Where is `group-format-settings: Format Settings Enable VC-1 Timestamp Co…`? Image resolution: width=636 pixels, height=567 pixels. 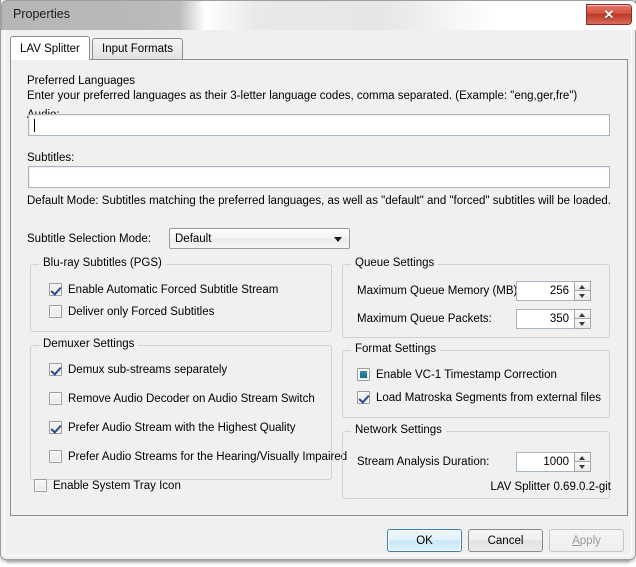 group-format-settings: Format Settings Enable VC-1 Timestamp Co… is located at coordinates (476, 380).